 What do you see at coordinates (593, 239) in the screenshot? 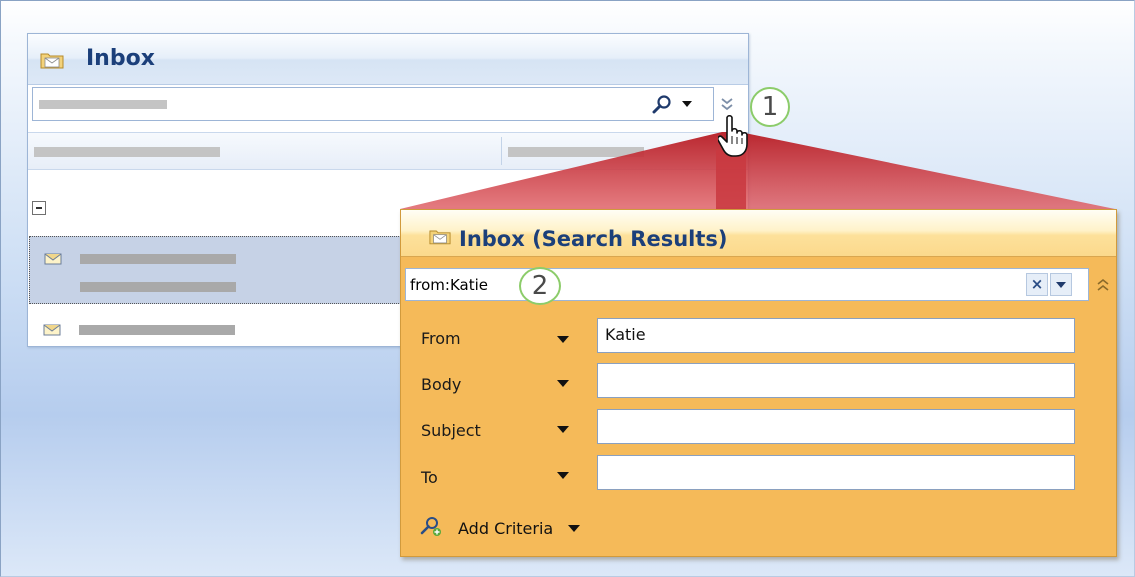
I see `search-results-title: Inbox (Search Results)` at bounding box center [593, 239].